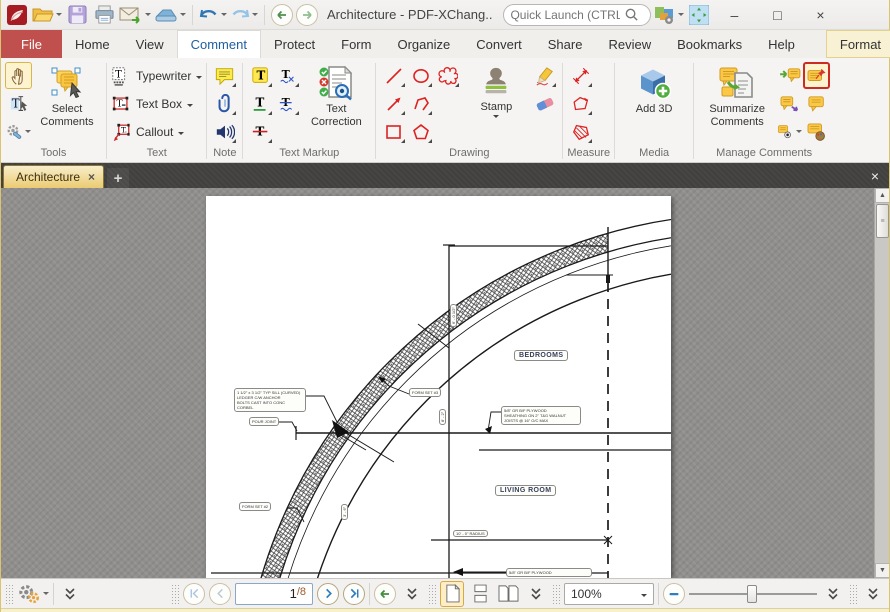  What do you see at coordinates (170, 15) in the screenshot?
I see `scan-button` at bounding box center [170, 15].